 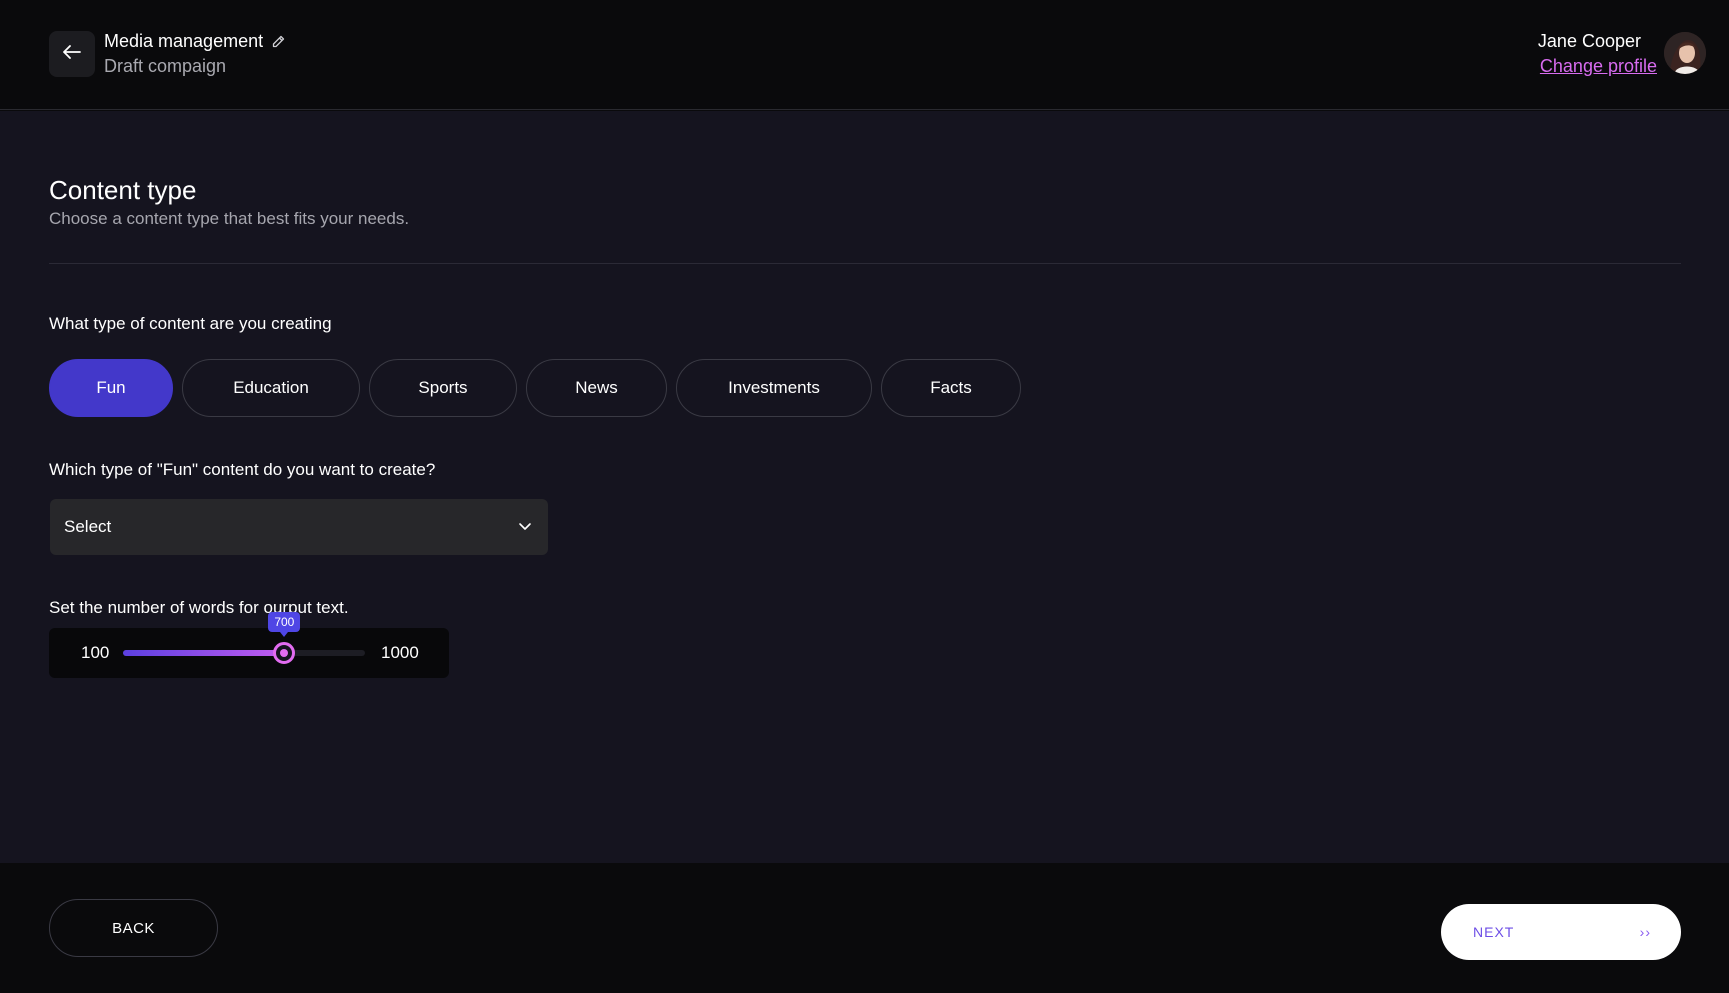 I want to click on slider-thumb, so click(x=284, y=653).